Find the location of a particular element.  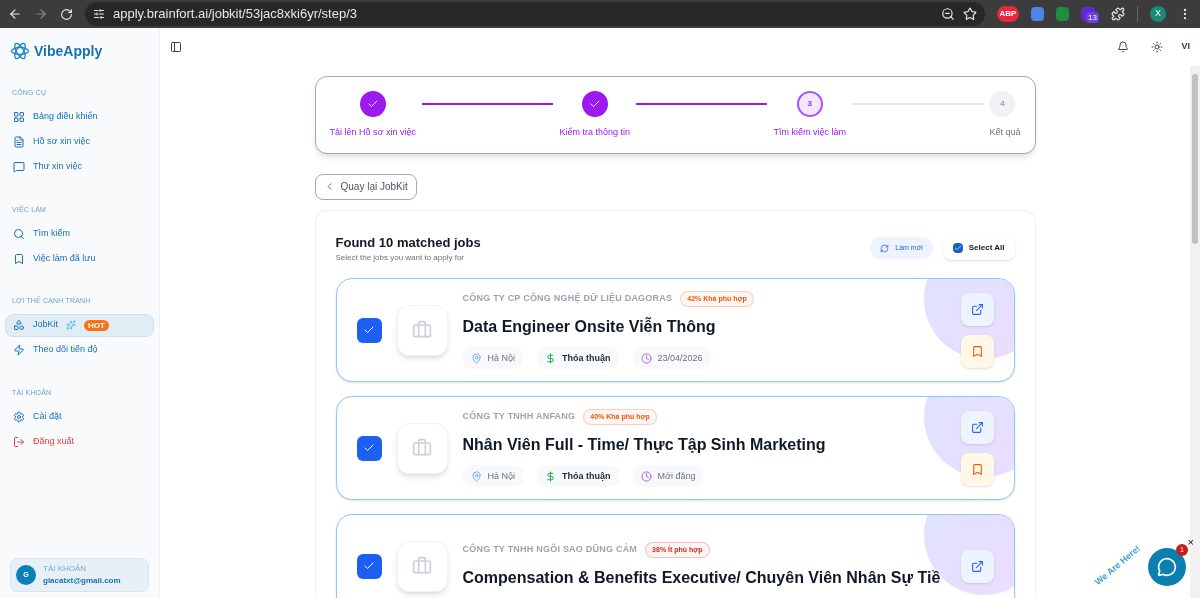

account-label: TÀI KHOẢN is located at coordinates (65, 569).